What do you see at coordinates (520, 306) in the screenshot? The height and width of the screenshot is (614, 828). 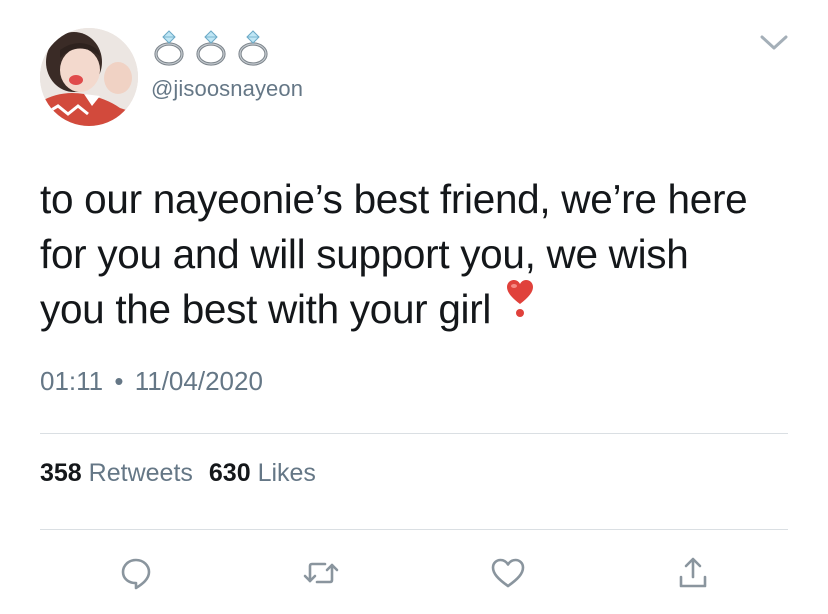 I see `heavy-heart-exclamation-icon` at bounding box center [520, 306].